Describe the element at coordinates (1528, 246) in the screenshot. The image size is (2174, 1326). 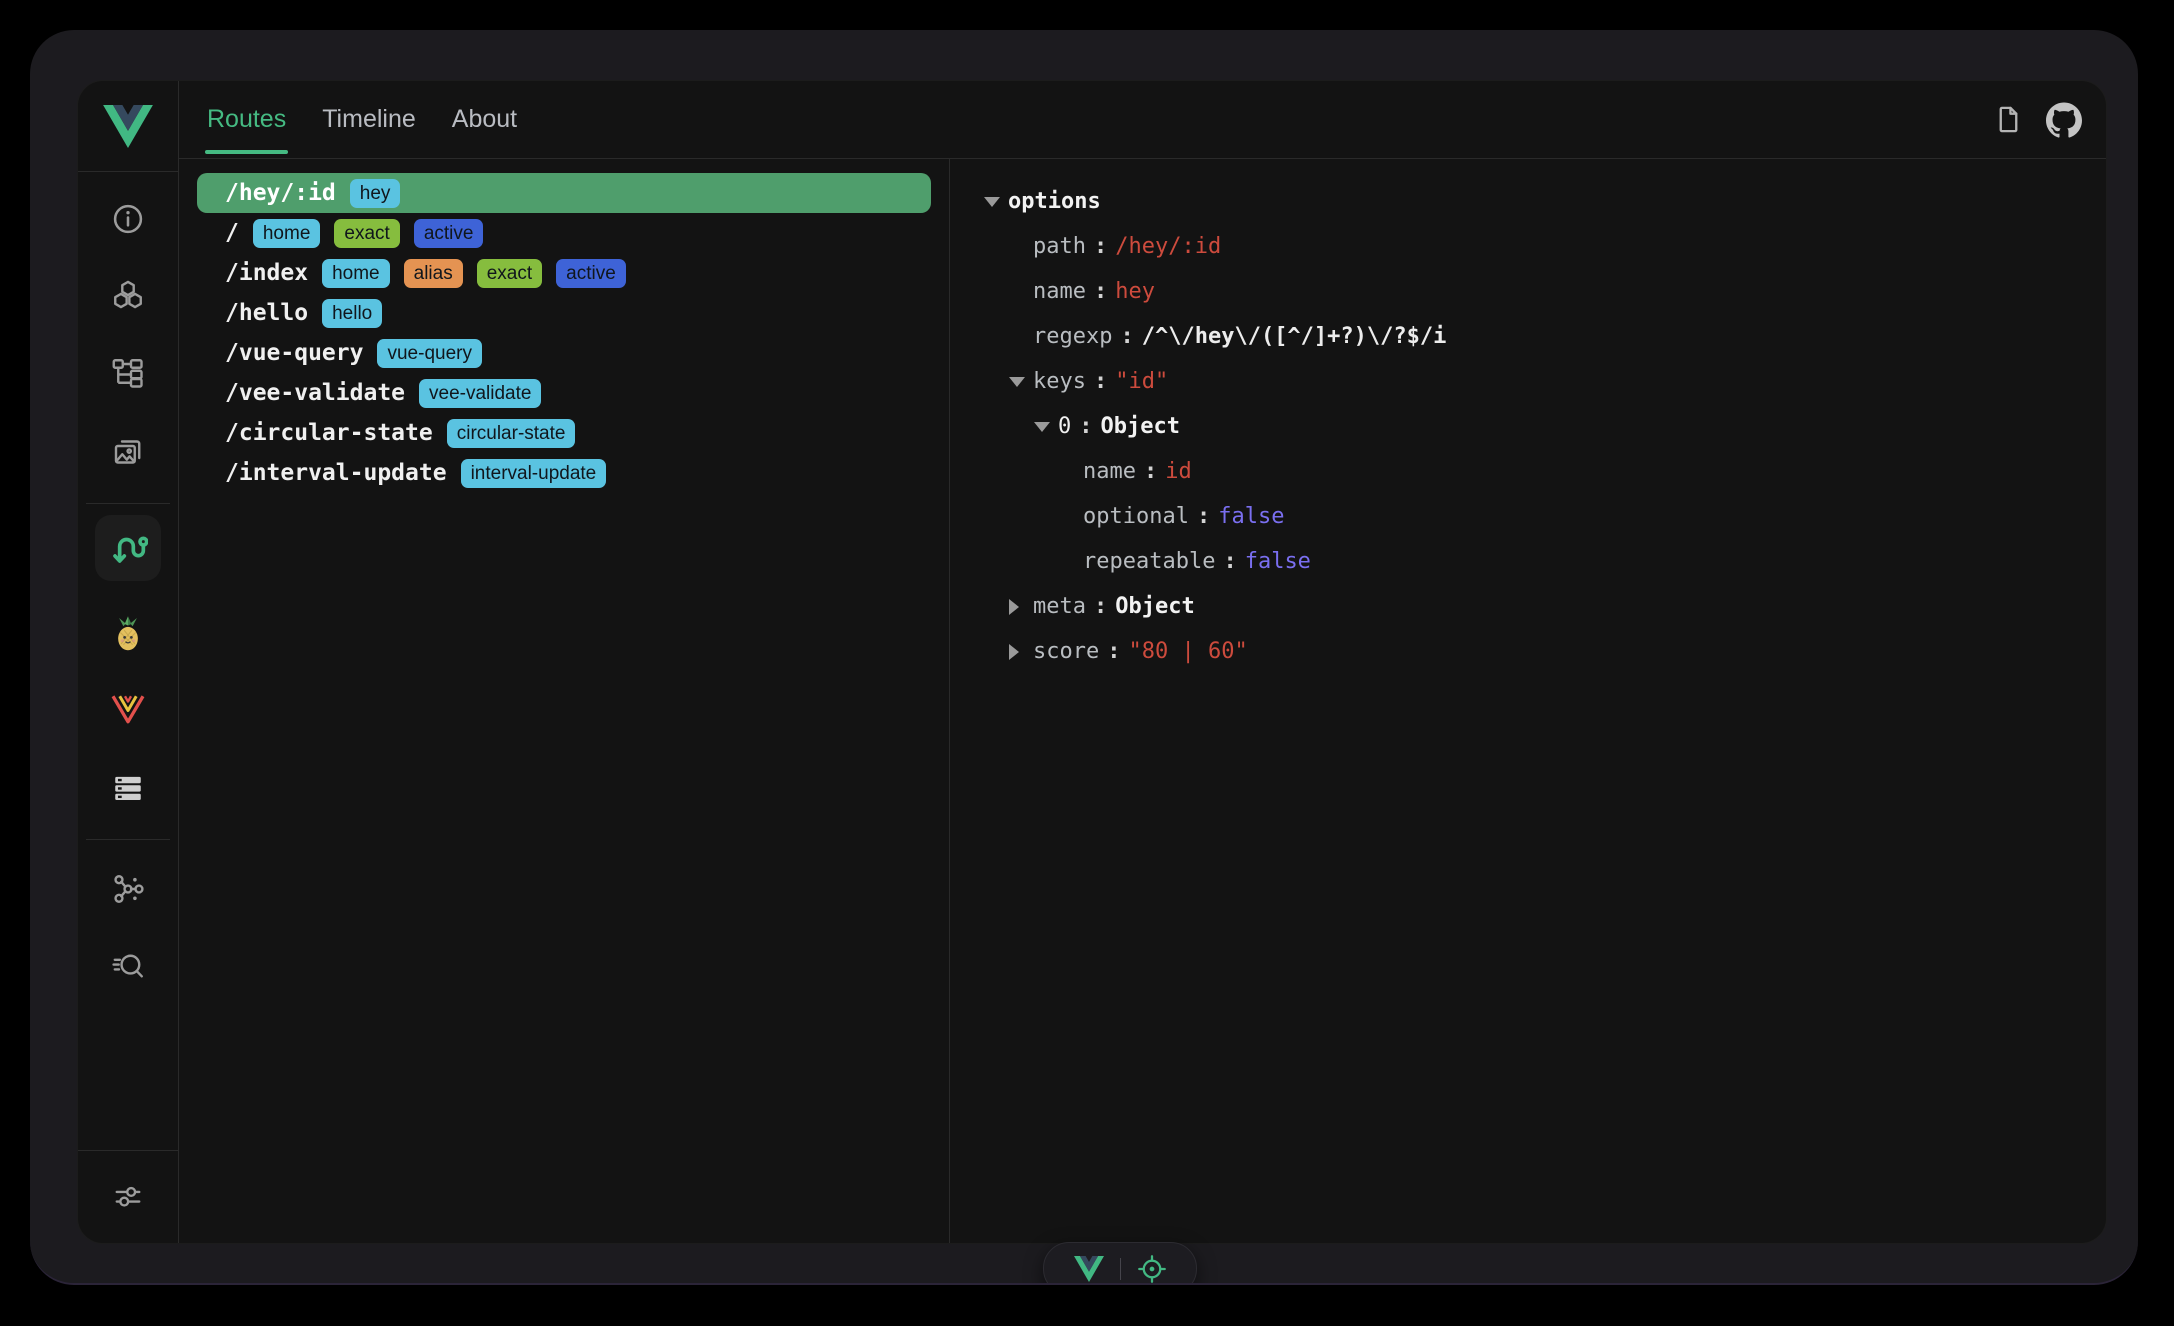
I see `tree-row-path: path: /hey/:id` at that location.